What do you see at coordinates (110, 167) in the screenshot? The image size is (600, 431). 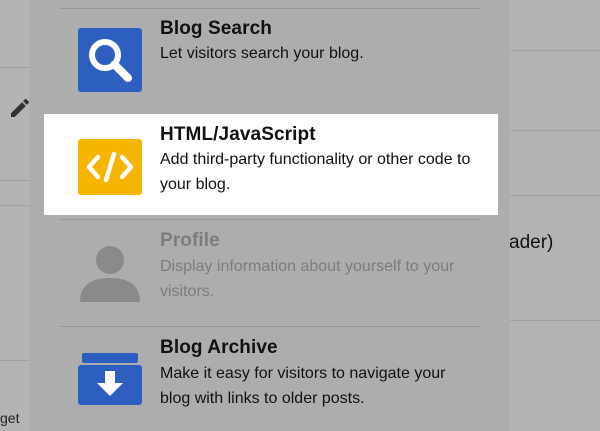 I see `code-icon` at bounding box center [110, 167].